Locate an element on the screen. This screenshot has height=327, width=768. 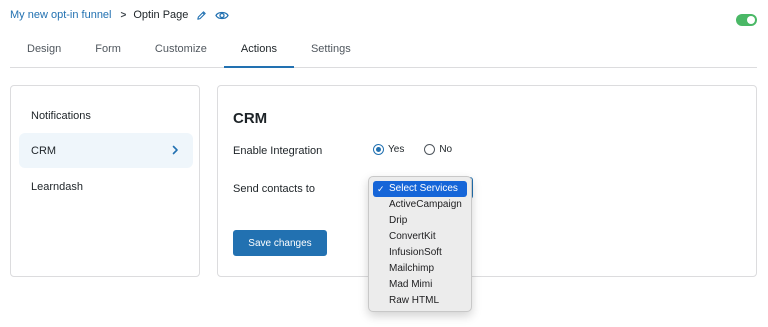
breadcrumb: My new opt-in funnel > Optin Page is located at coordinates (120, 15).